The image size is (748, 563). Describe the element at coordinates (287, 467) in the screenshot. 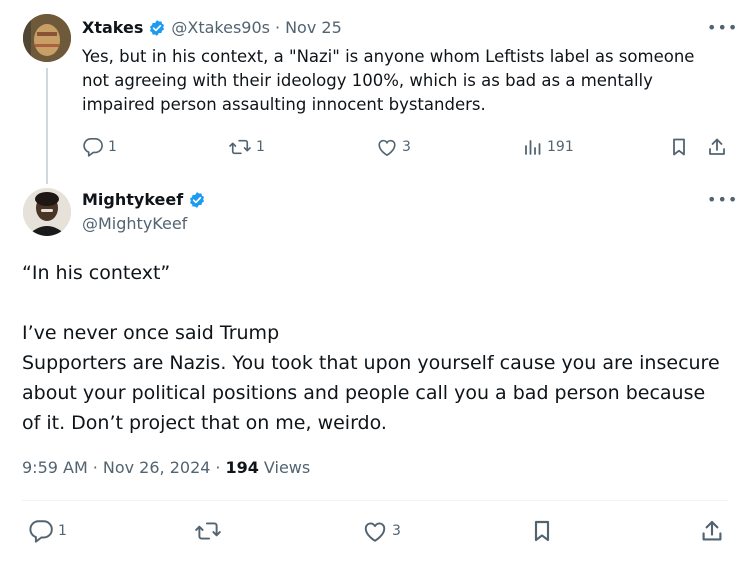

I see `views-label: Views` at that location.